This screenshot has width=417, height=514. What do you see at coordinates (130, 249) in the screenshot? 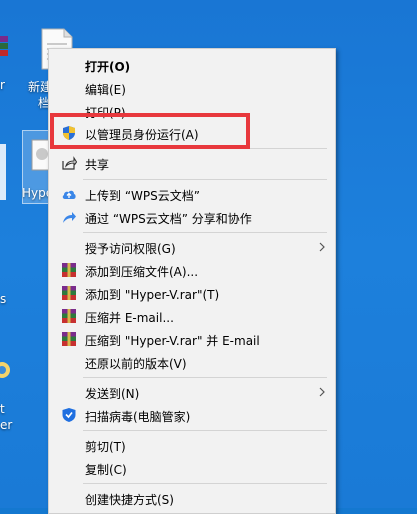
I see `menu-item-label: 授予访问权限(G)` at bounding box center [130, 249].